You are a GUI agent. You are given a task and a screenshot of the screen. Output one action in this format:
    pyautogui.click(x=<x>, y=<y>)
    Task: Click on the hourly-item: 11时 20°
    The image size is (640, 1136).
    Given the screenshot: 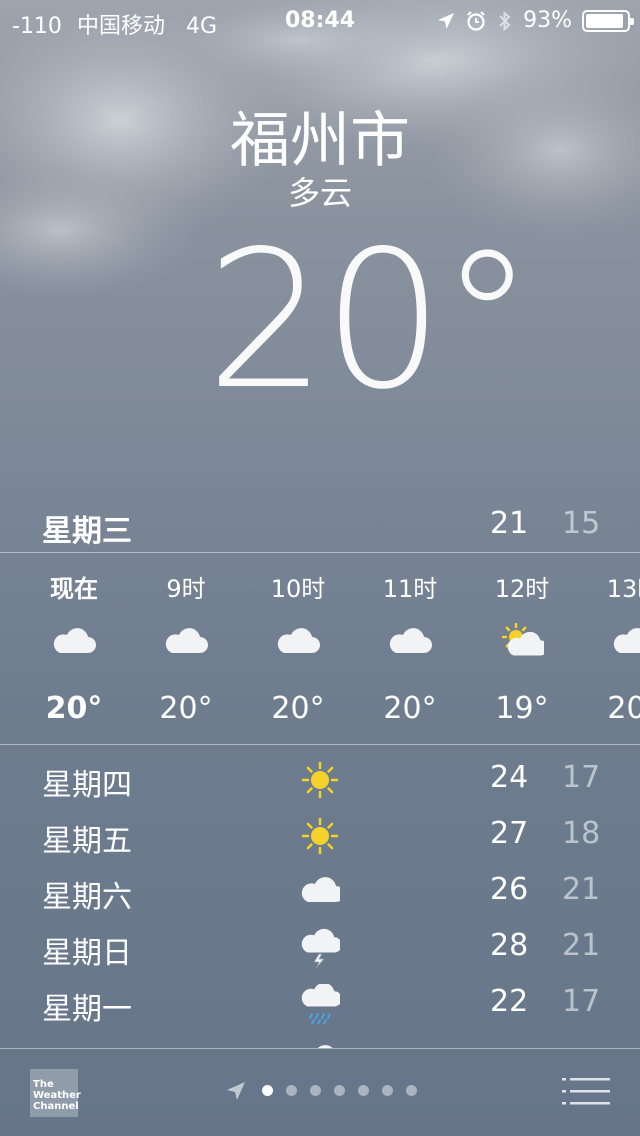 What is the action you would take?
    pyautogui.click(x=410, y=648)
    